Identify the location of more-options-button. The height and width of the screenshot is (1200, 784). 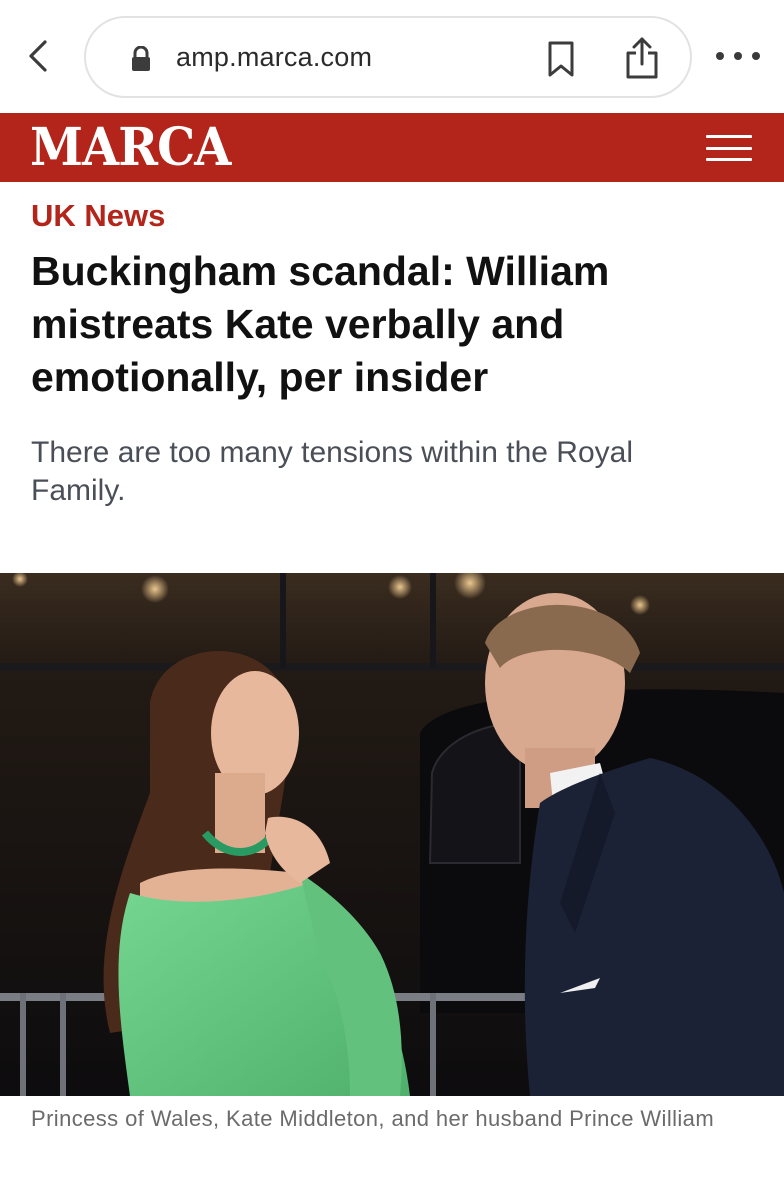
(738, 56).